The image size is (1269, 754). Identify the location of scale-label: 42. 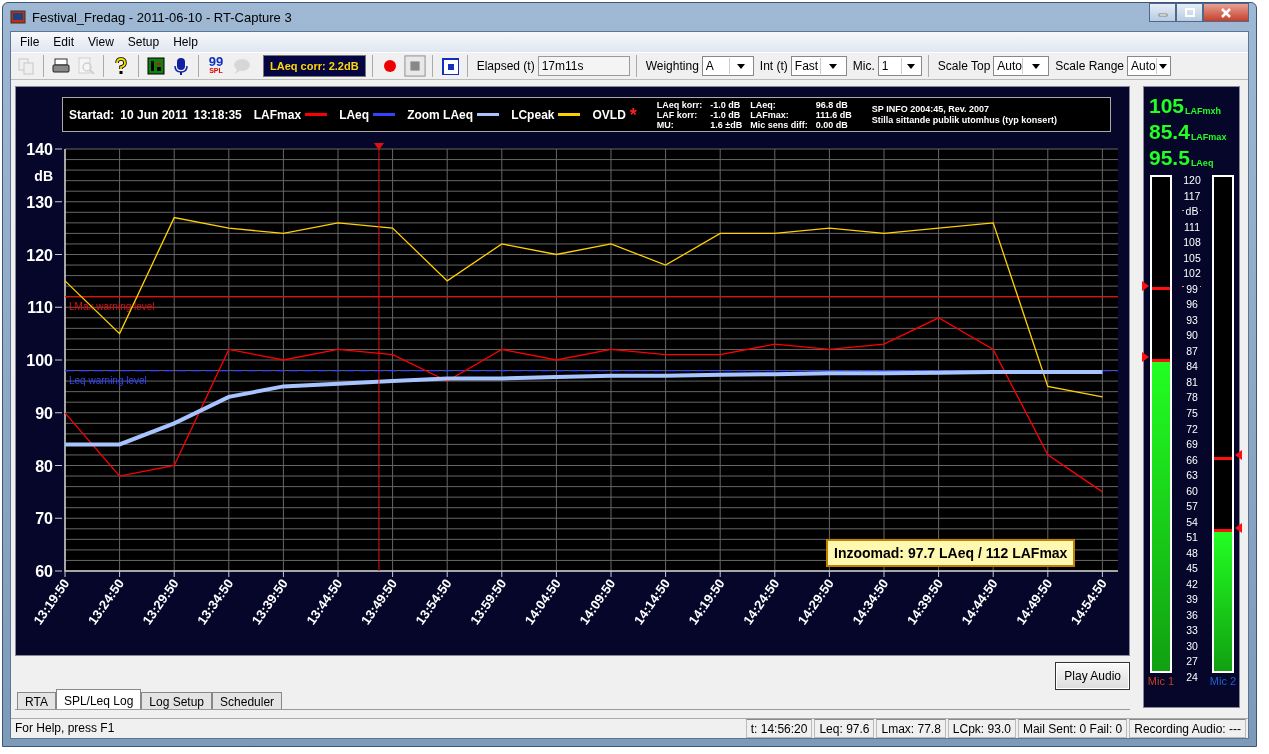
(1192, 584).